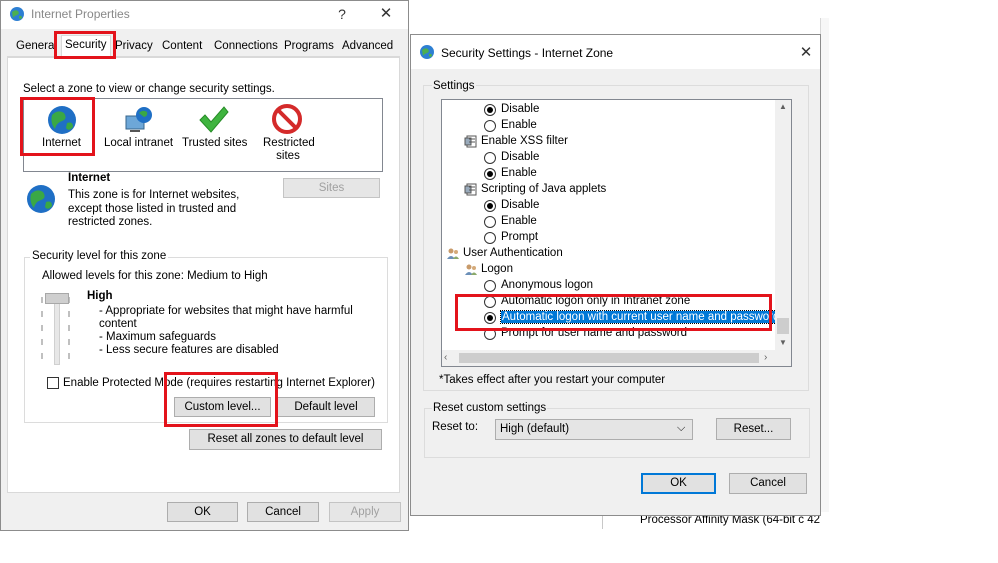  I want to click on zone-restricted-sites-label: Restricted sites, so click(289, 149).